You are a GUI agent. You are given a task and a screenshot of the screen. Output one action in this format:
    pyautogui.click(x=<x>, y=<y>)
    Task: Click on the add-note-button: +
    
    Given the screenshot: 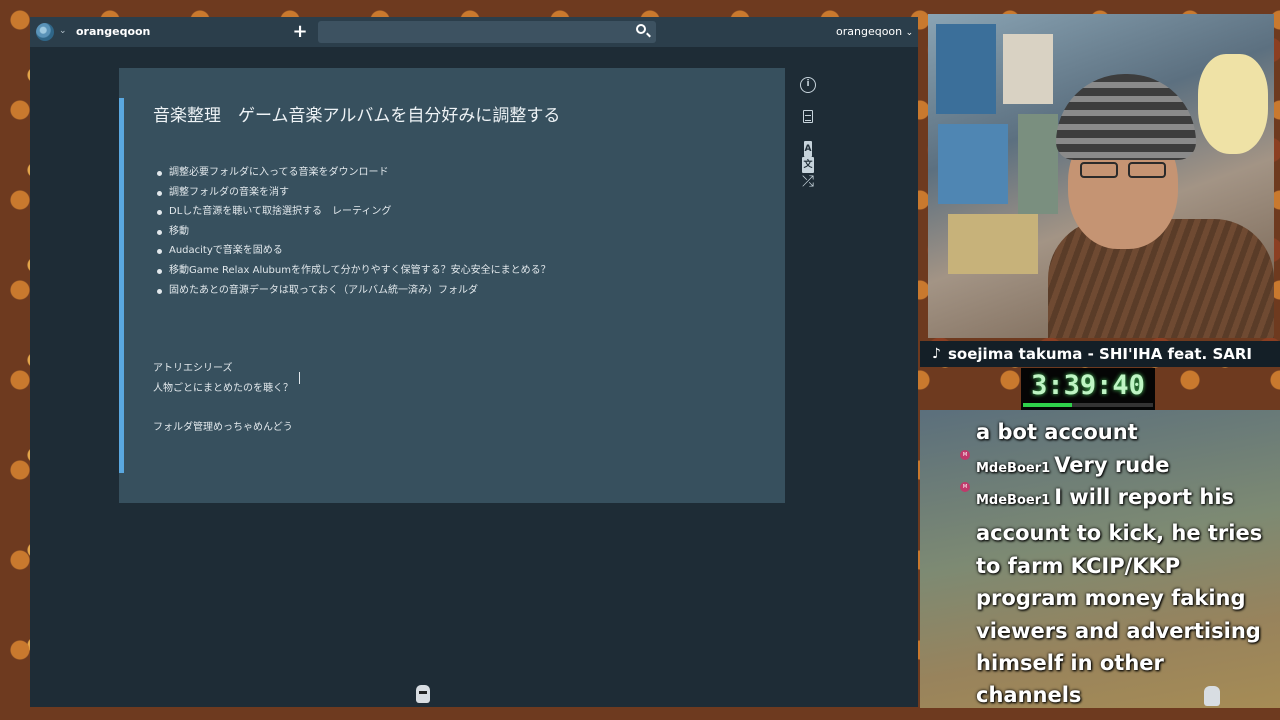 What is the action you would take?
    pyautogui.click(x=300, y=32)
    